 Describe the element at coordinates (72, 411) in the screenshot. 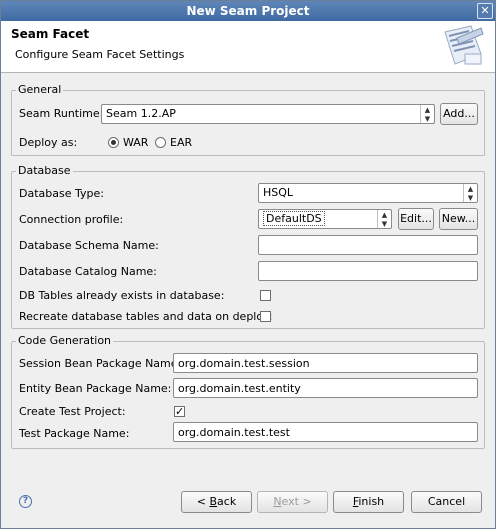

I see `create-test-project-label: Create Test Project:` at that location.